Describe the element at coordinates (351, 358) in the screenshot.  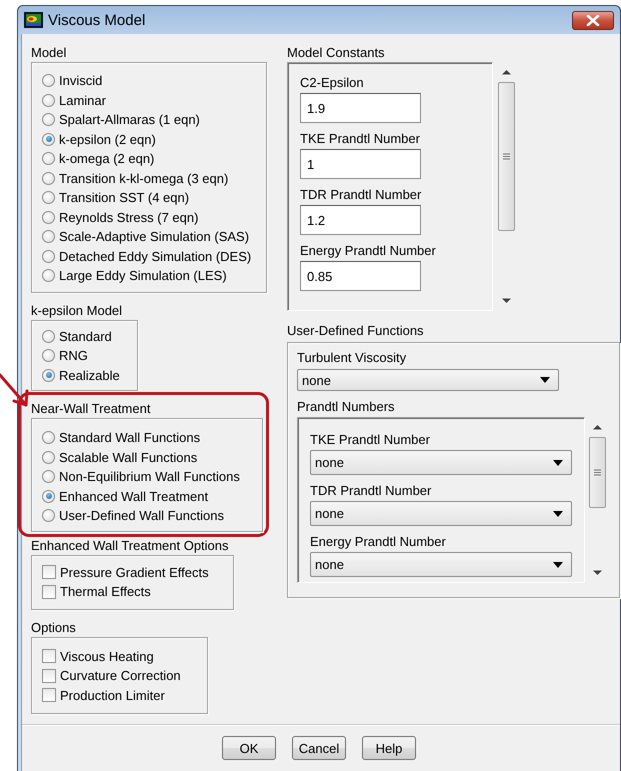
I see `field-label: Turbulent Viscosity` at that location.